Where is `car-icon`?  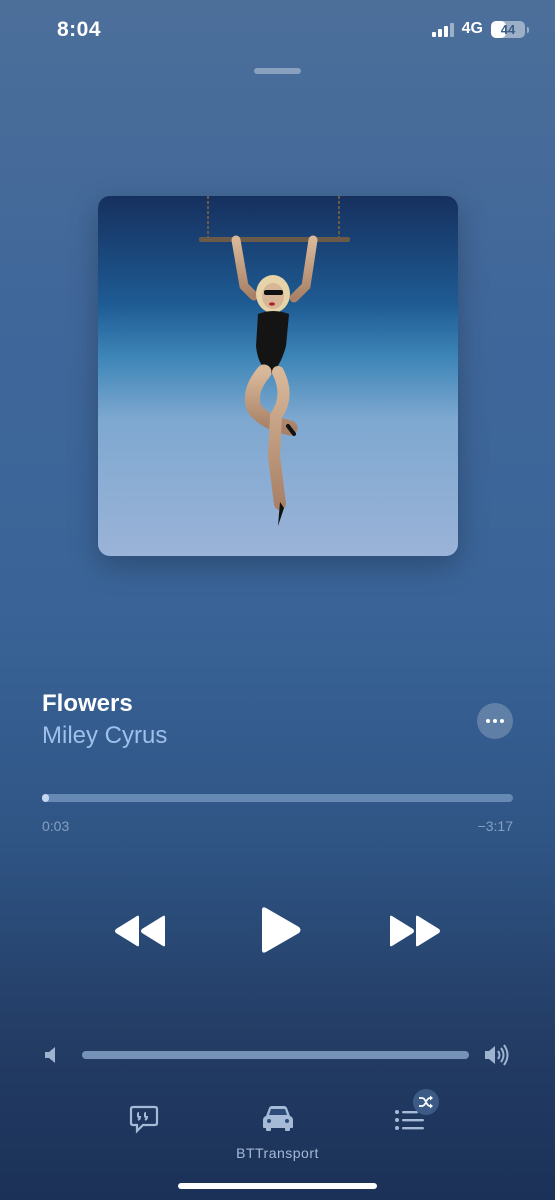
car-icon is located at coordinates (278, 1118).